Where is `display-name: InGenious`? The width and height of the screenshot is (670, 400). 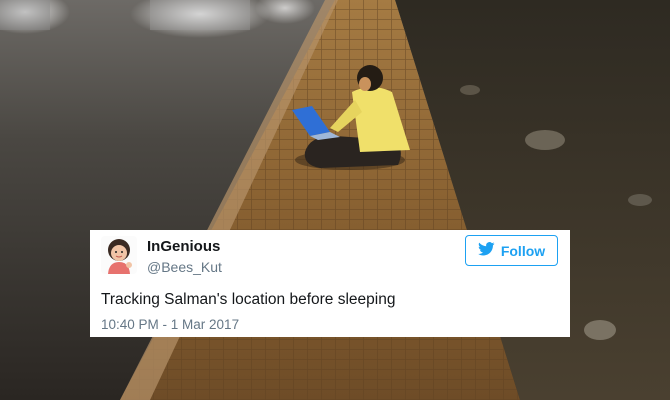 display-name: InGenious is located at coordinates (183, 246).